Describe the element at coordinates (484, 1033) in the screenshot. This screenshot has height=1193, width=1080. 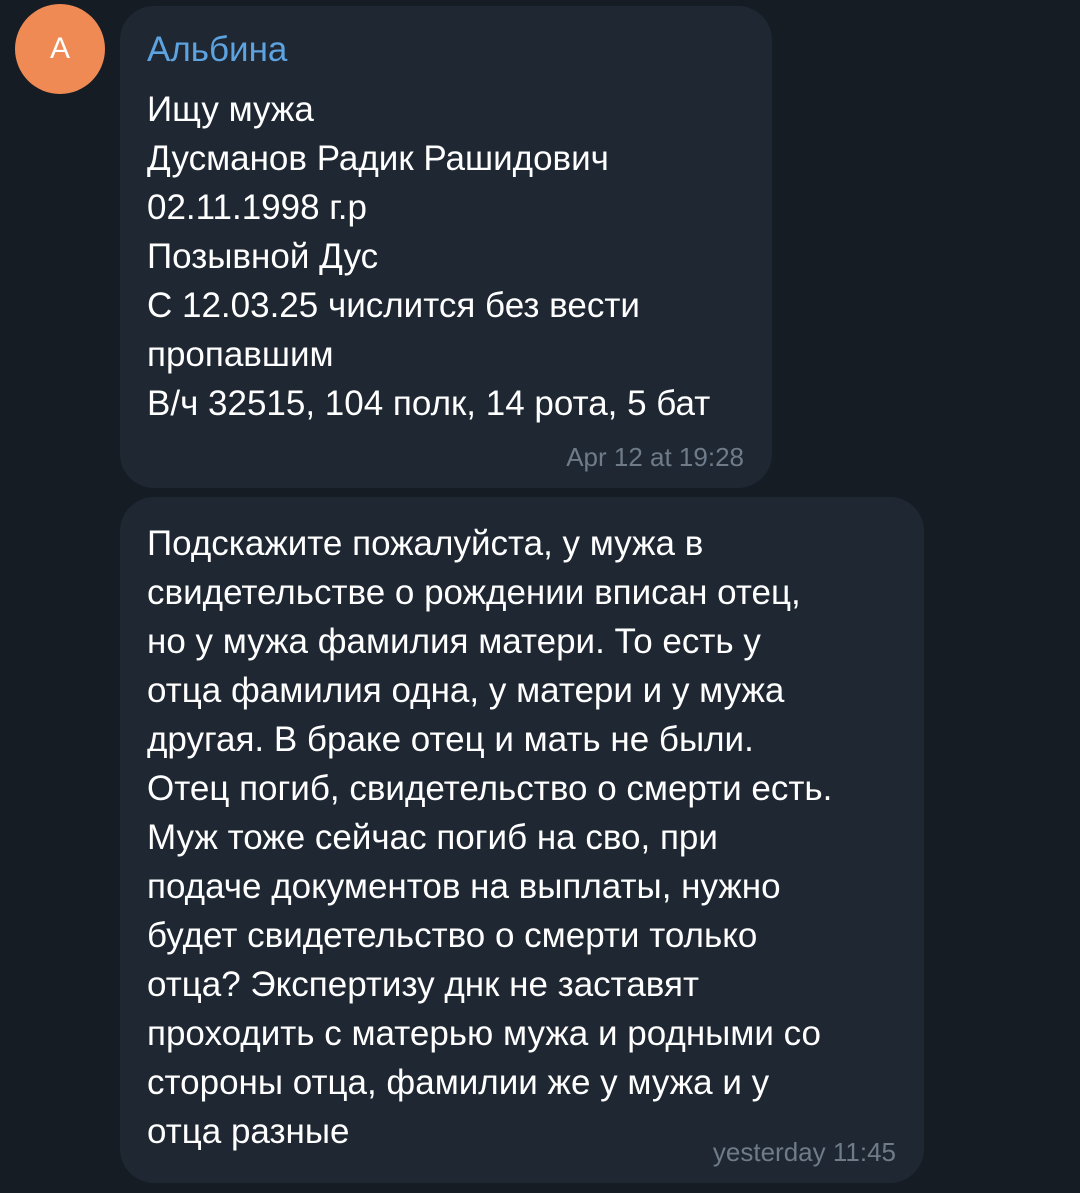
I see `message-line: проходить с матерью мужа и родными со` at that location.